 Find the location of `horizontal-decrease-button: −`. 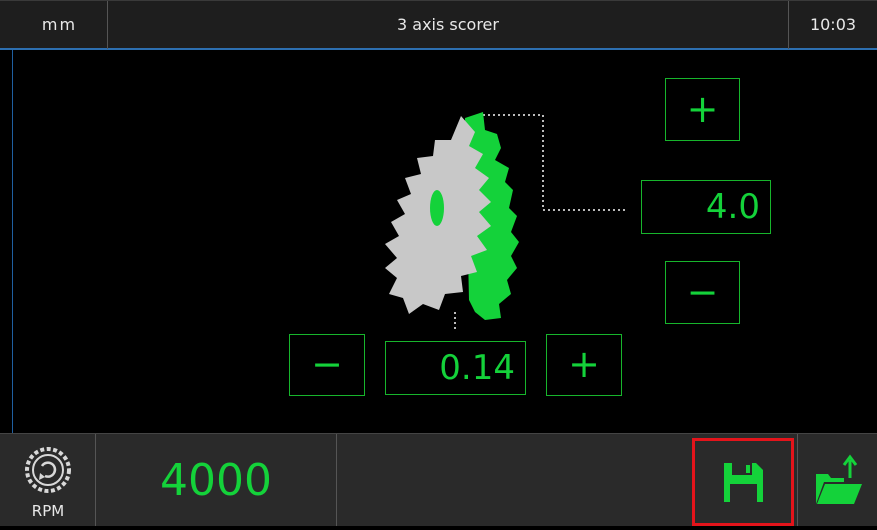

horizontal-decrease-button: − is located at coordinates (327, 365).